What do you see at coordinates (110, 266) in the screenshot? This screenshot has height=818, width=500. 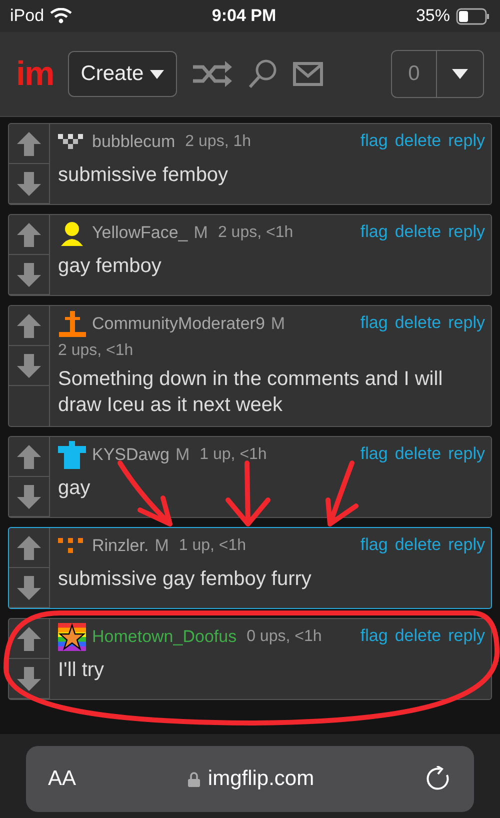 I see `comment-text: gay femboy` at bounding box center [110, 266].